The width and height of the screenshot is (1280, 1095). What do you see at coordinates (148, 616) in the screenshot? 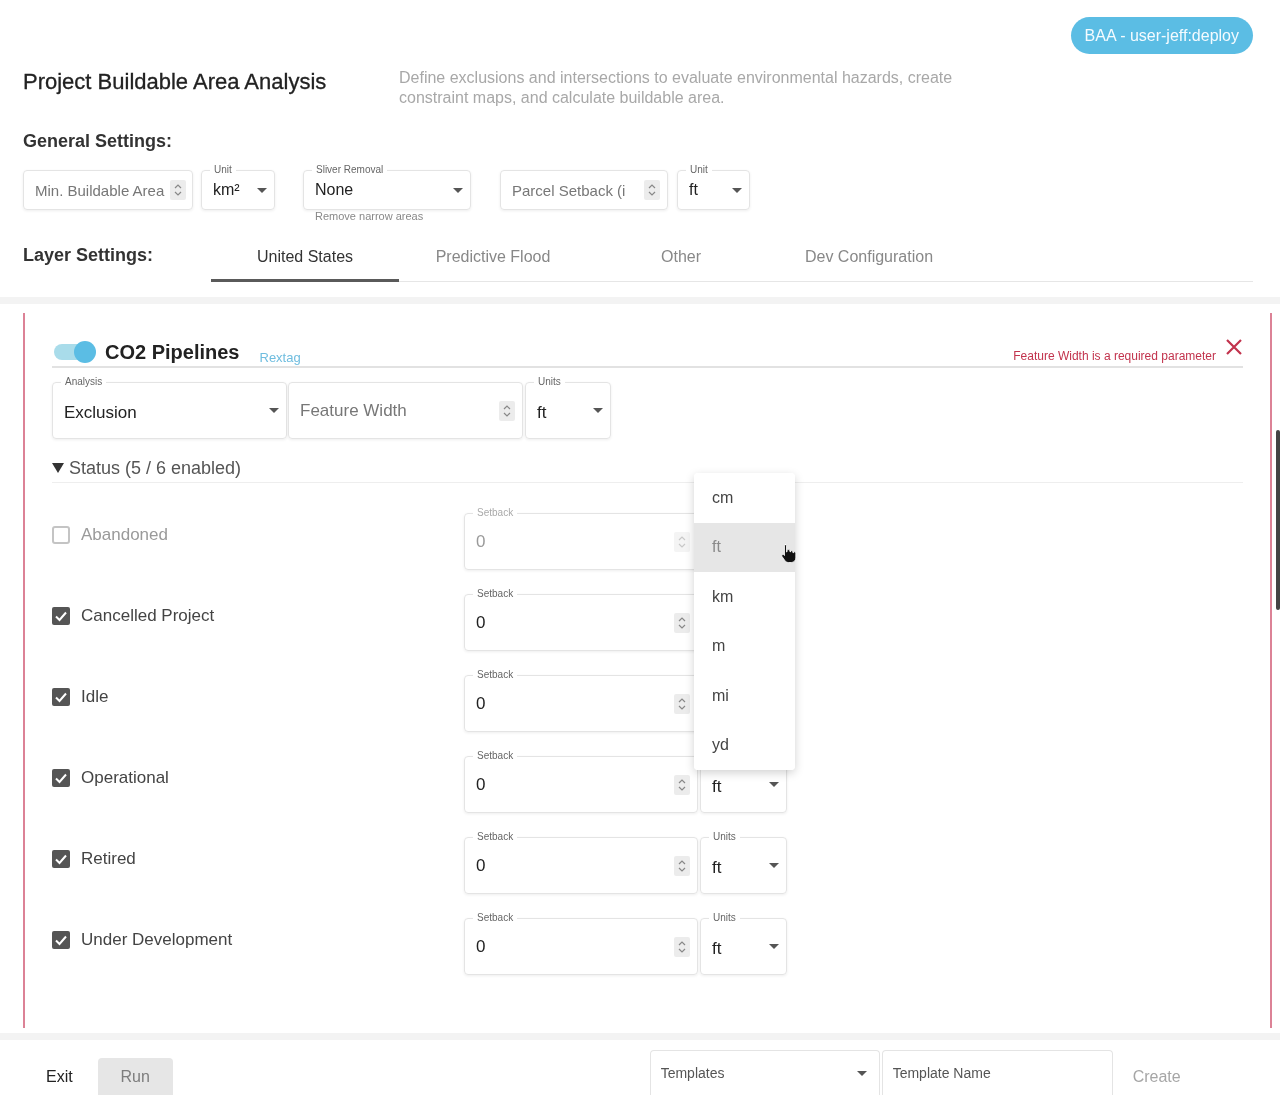
I see `status-label: Cancelled Project` at bounding box center [148, 616].